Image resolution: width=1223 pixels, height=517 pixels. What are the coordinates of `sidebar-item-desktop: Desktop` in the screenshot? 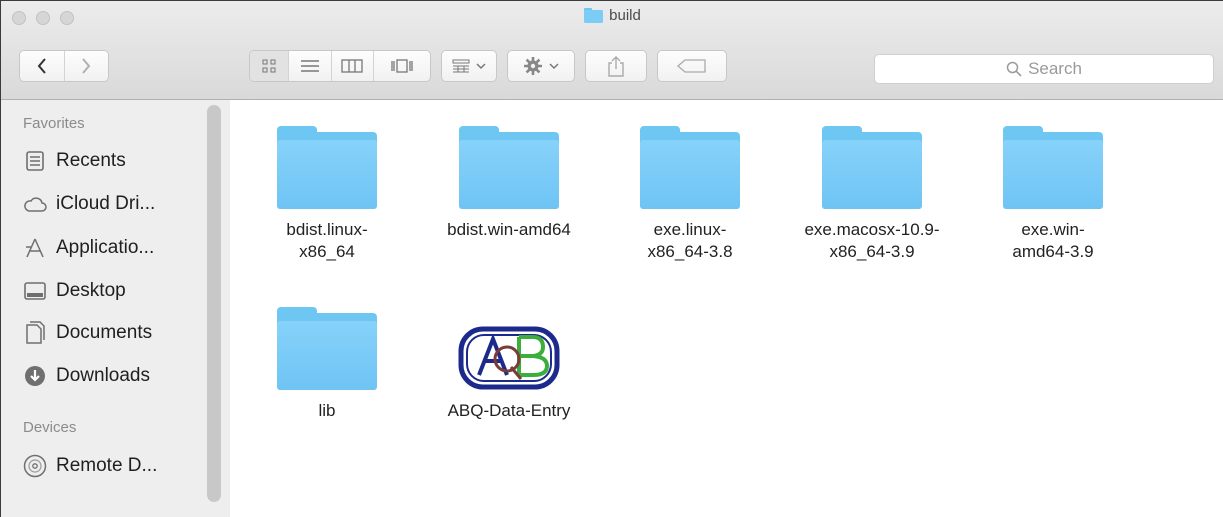 It's located at (74, 291).